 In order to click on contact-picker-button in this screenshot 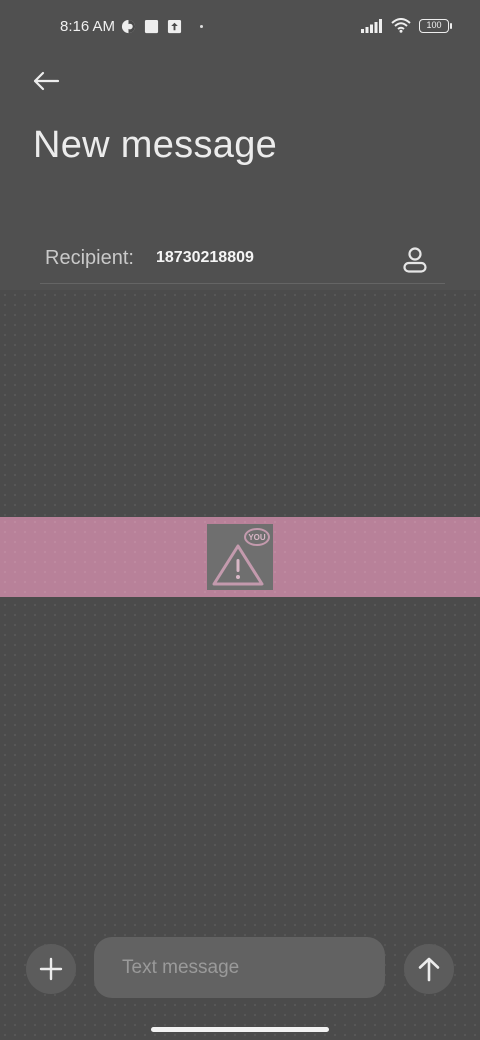, I will do `click(415, 260)`.